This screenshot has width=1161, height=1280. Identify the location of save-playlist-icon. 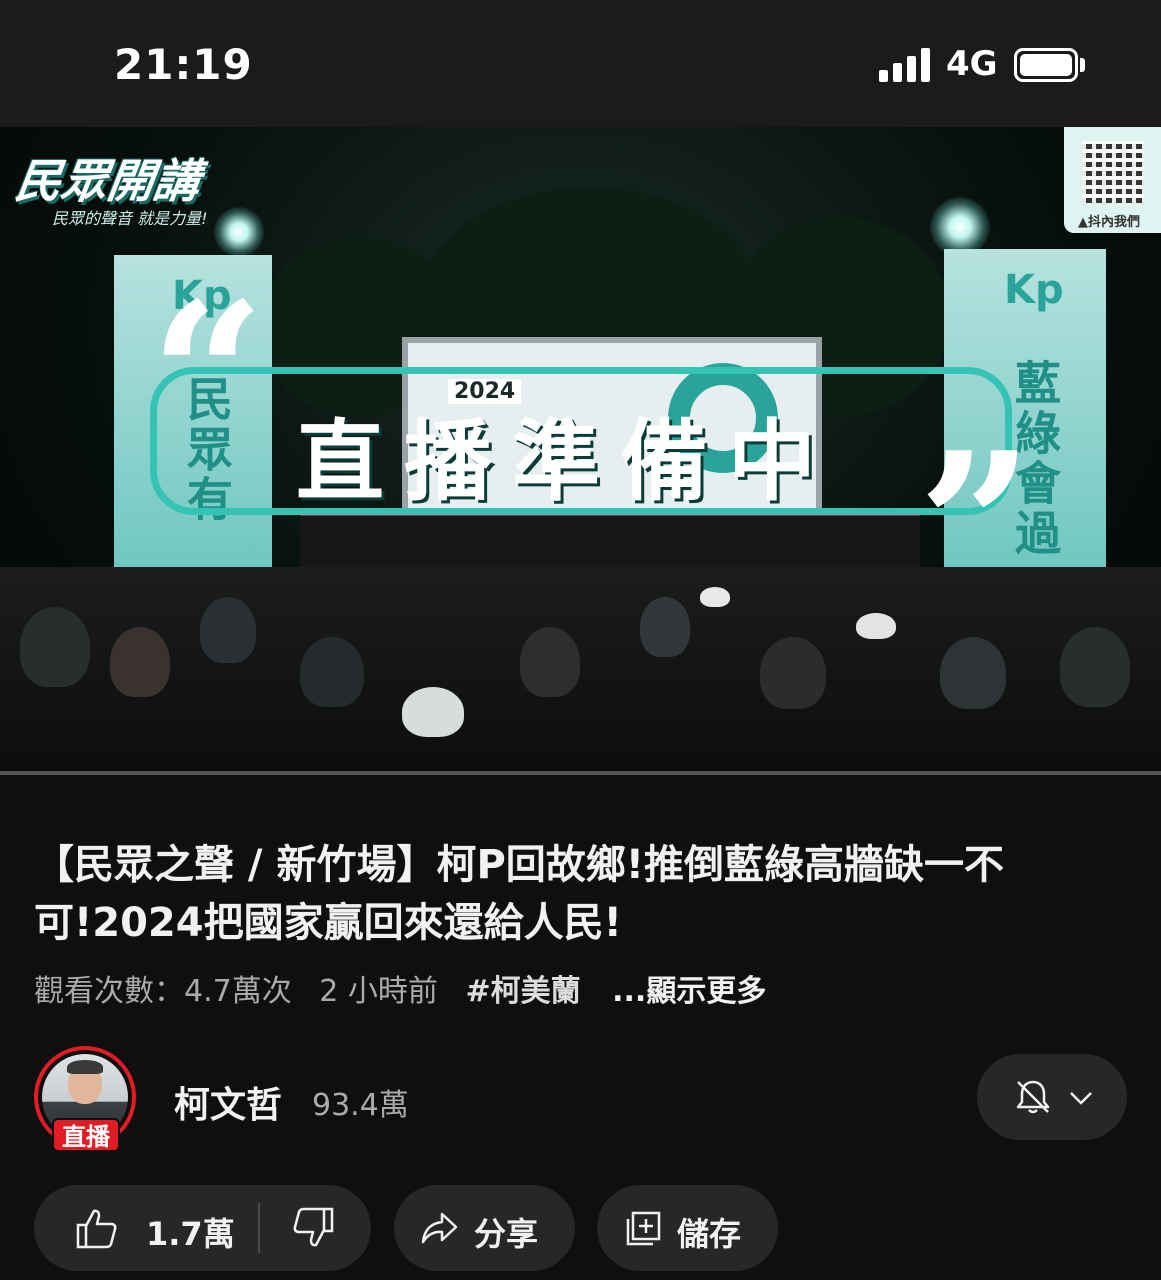
(643, 1228).